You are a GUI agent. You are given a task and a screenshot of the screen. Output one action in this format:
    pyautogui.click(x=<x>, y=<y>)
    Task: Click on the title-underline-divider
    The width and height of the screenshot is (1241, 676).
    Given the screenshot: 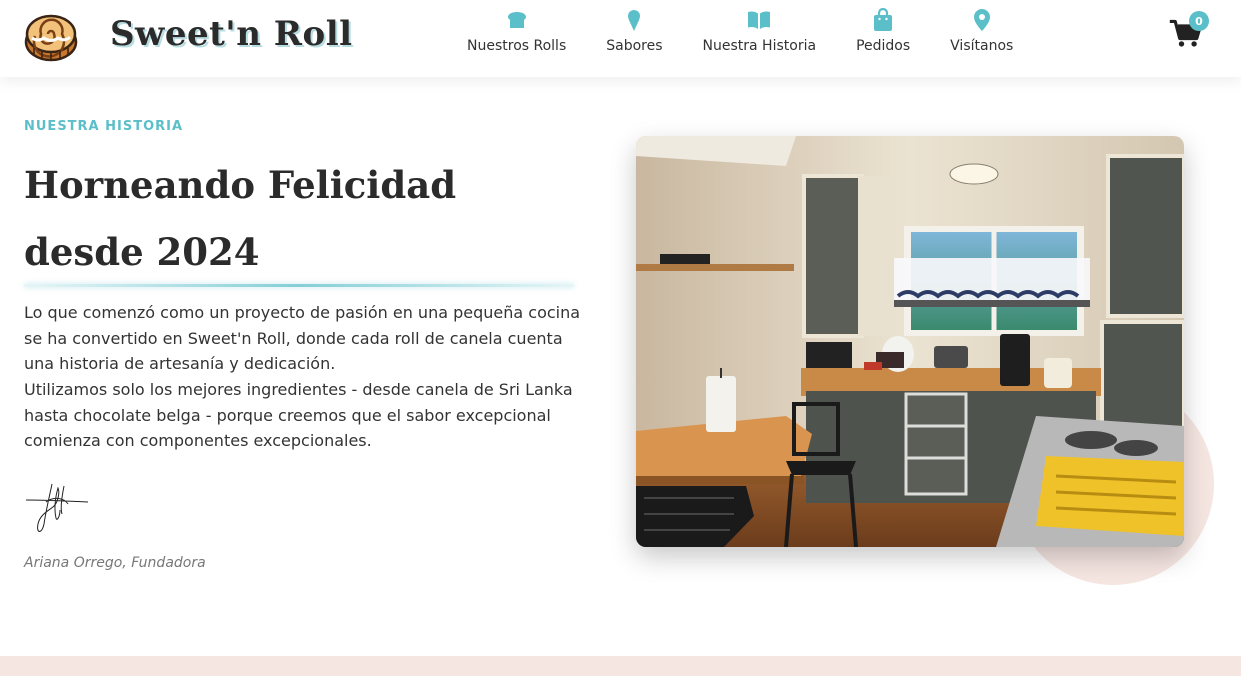 What is the action you would take?
    pyautogui.click(x=299, y=285)
    